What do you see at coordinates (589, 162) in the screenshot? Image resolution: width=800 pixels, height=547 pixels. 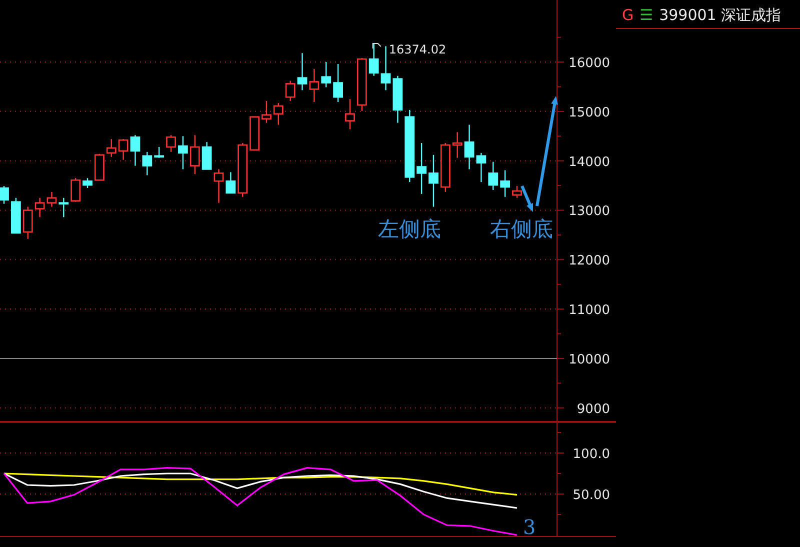 I see `axis-label: 14000` at bounding box center [589, 162].